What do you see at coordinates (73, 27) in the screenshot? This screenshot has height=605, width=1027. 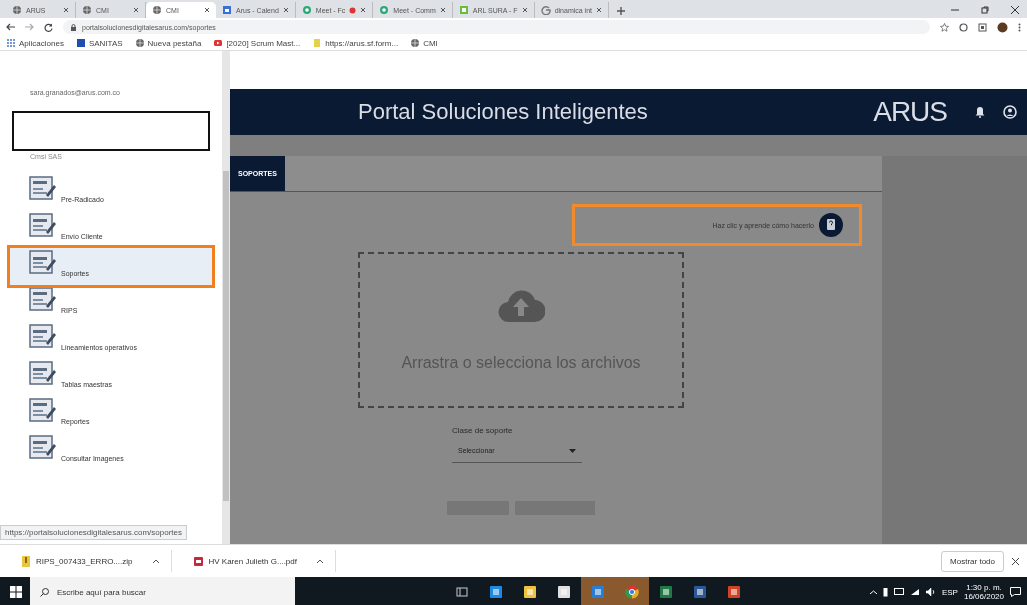 I see `lock-icon` at bounding box center [73, 27].